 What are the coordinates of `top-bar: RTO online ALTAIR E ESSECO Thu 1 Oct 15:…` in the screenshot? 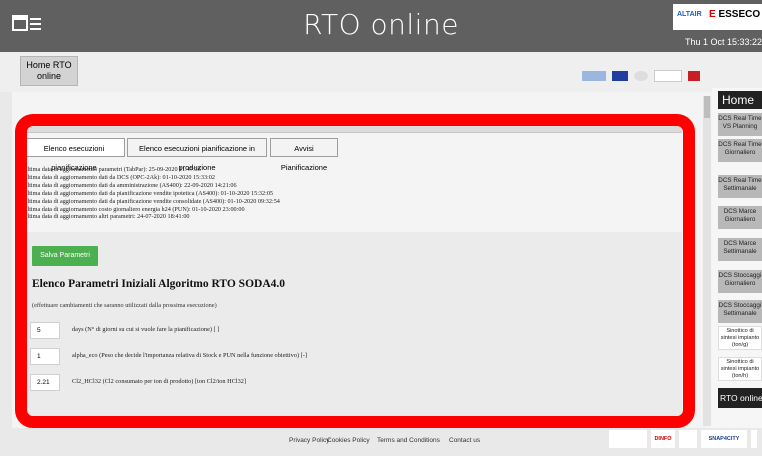 It's located at (381, 26).